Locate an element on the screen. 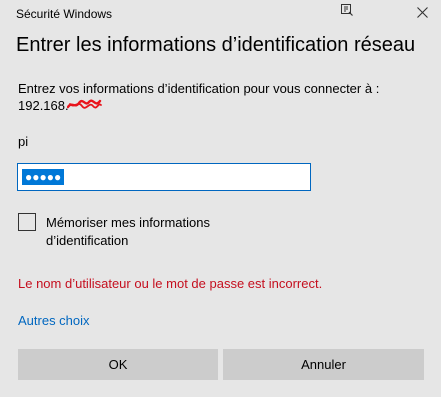 Image resolution: width=441 pixels, height=397 pixels. remember-checkbox is located at coordinates (27, 222).